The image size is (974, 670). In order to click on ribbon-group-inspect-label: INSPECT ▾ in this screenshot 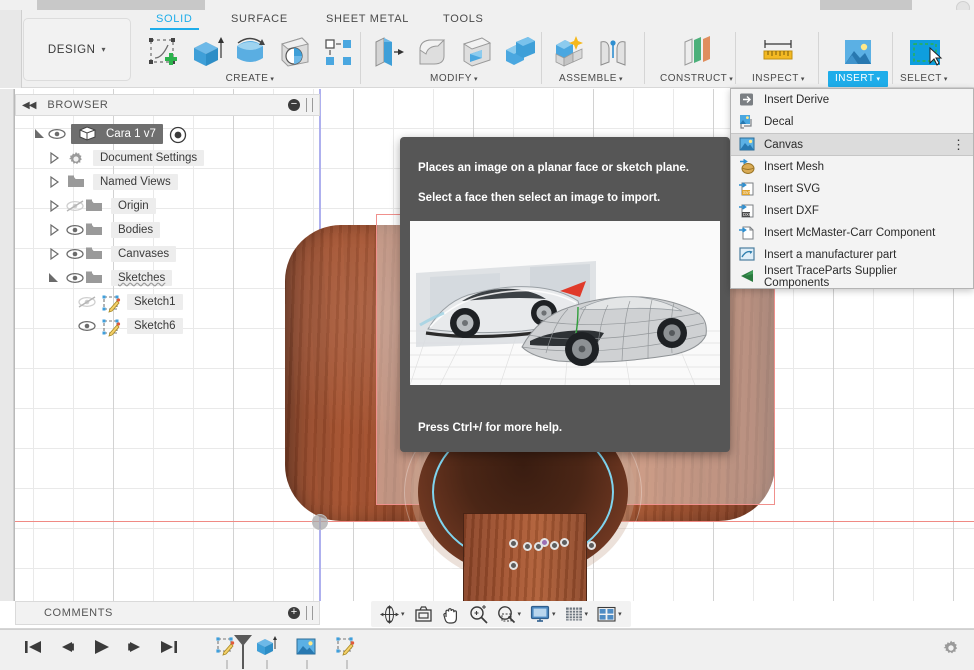, I will do `click(778, 78)`.